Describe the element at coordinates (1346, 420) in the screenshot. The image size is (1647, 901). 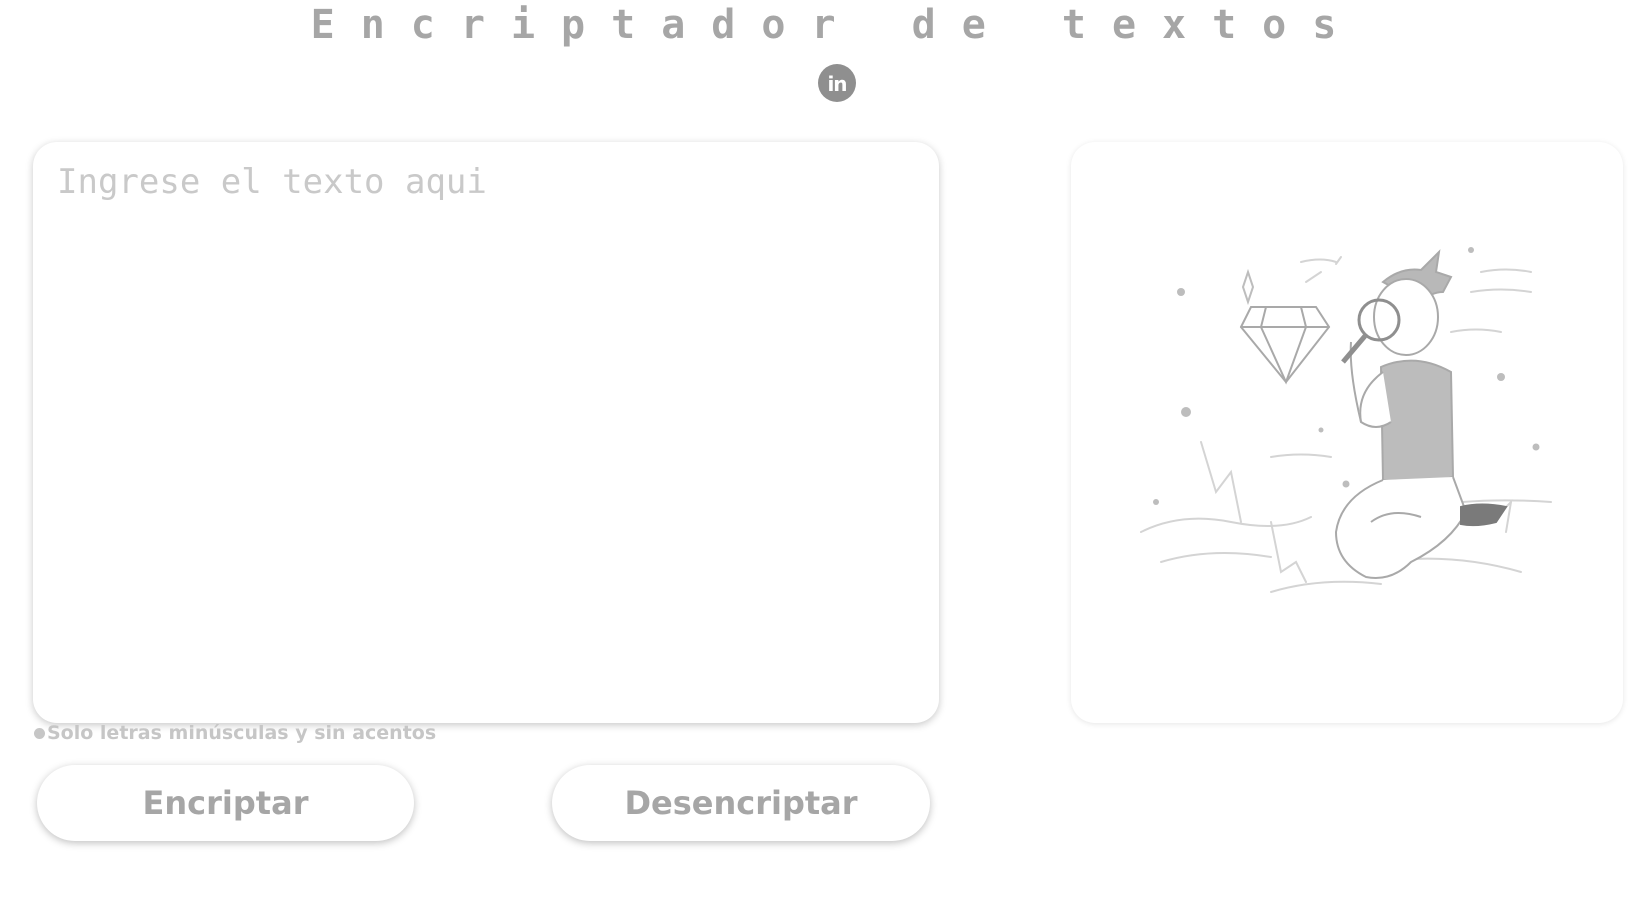
I see `person-with-magnifying-glass-icon` at that location.